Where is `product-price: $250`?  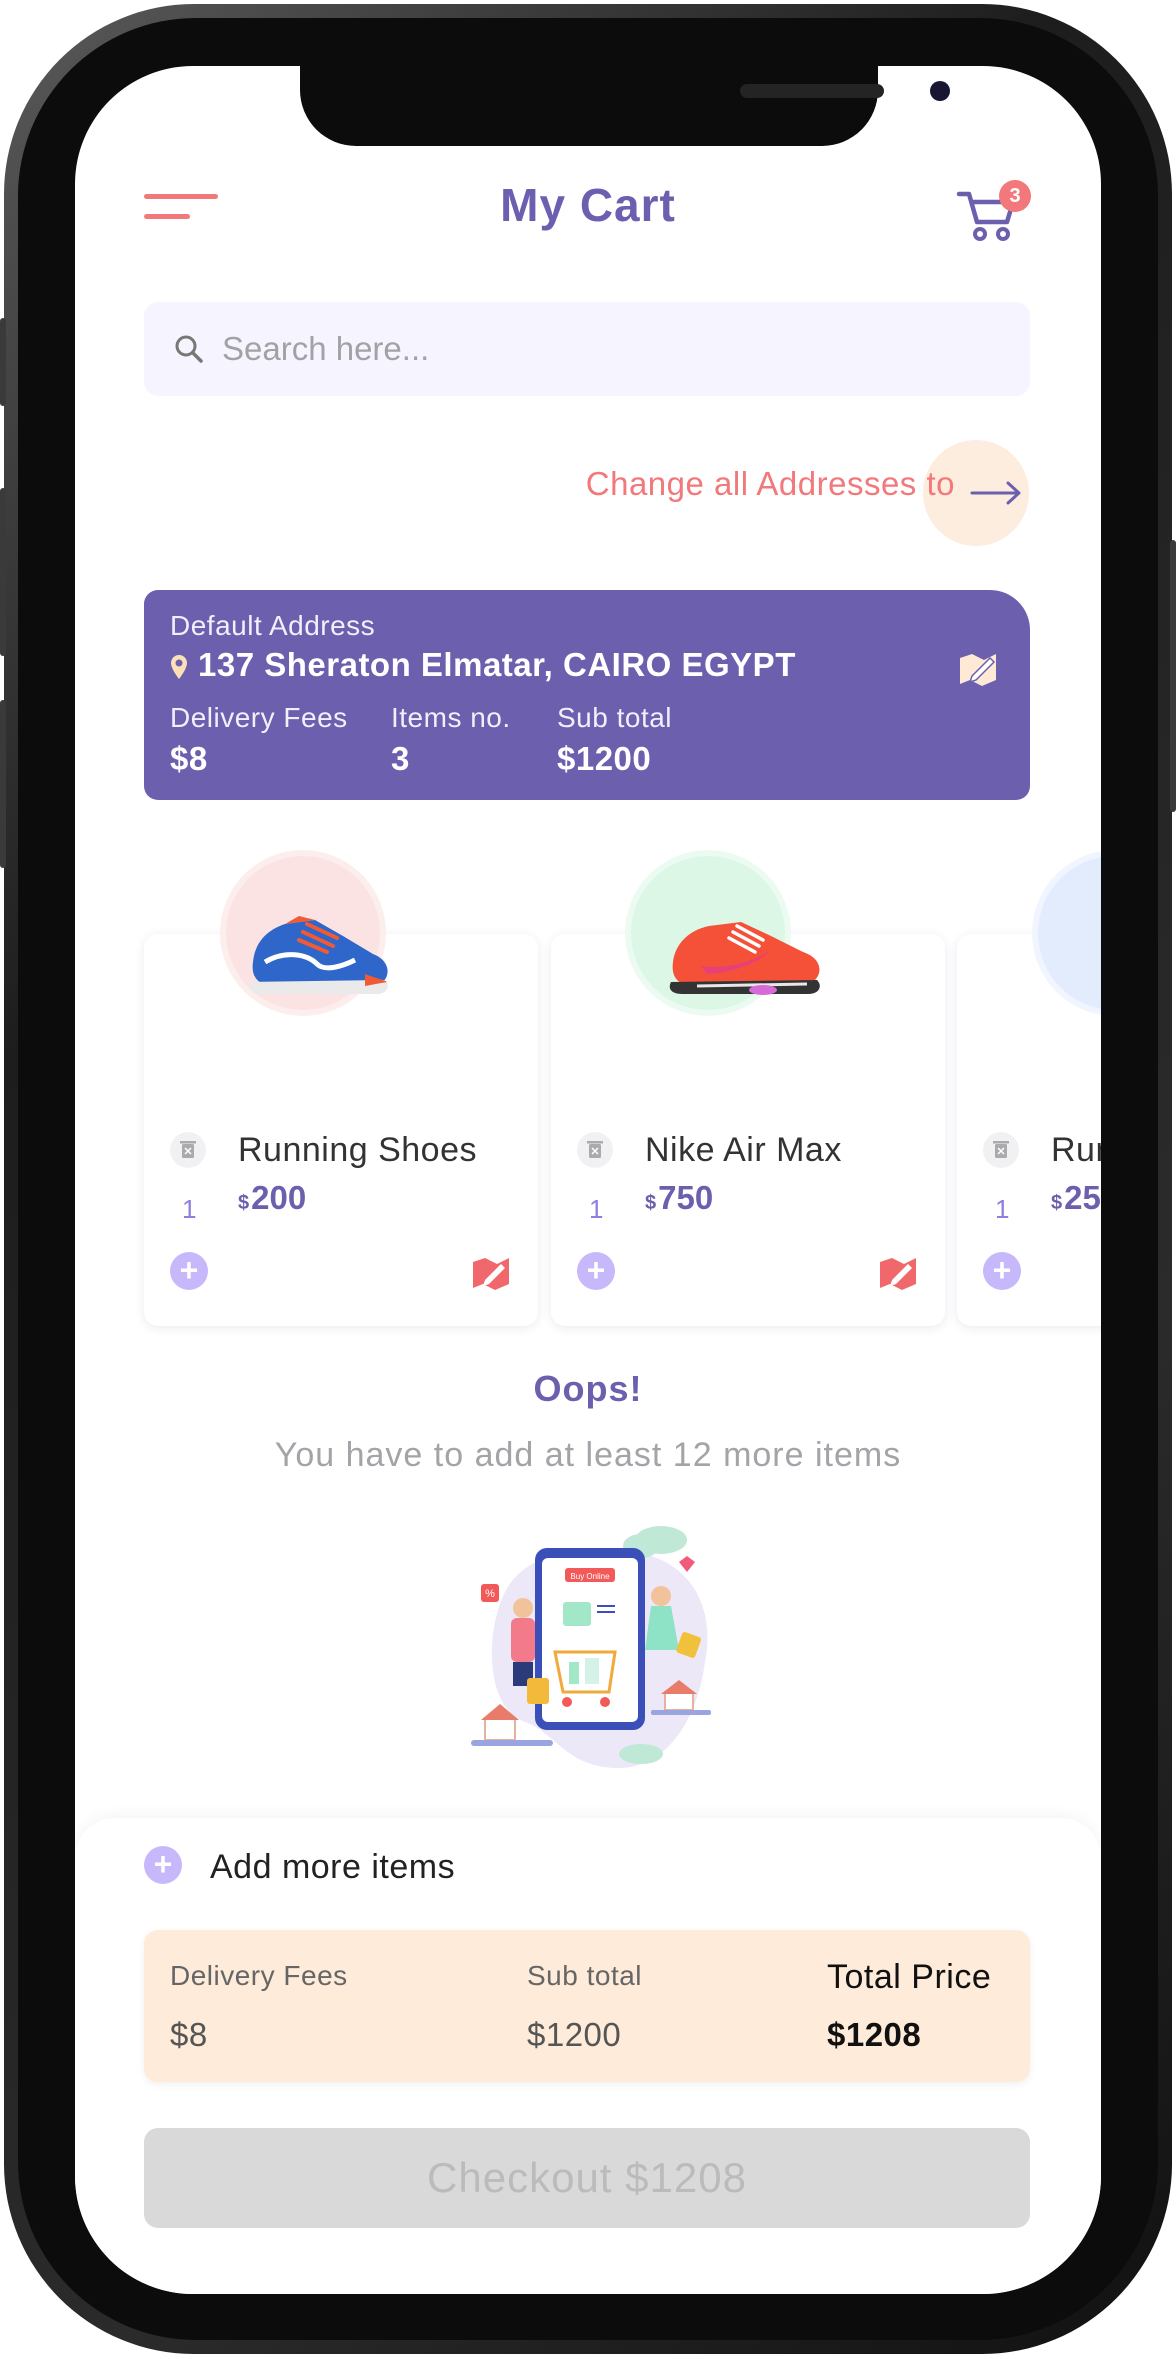 product-price: $250 is located at coordinates (1076, 1197).